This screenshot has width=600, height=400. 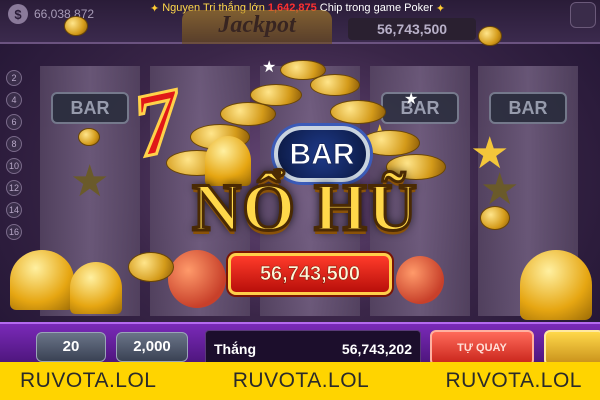 What do you see at coordinates (14, 144) in the screenshot?
I see `payline-marker: 8` at bounding box center [14, 144].